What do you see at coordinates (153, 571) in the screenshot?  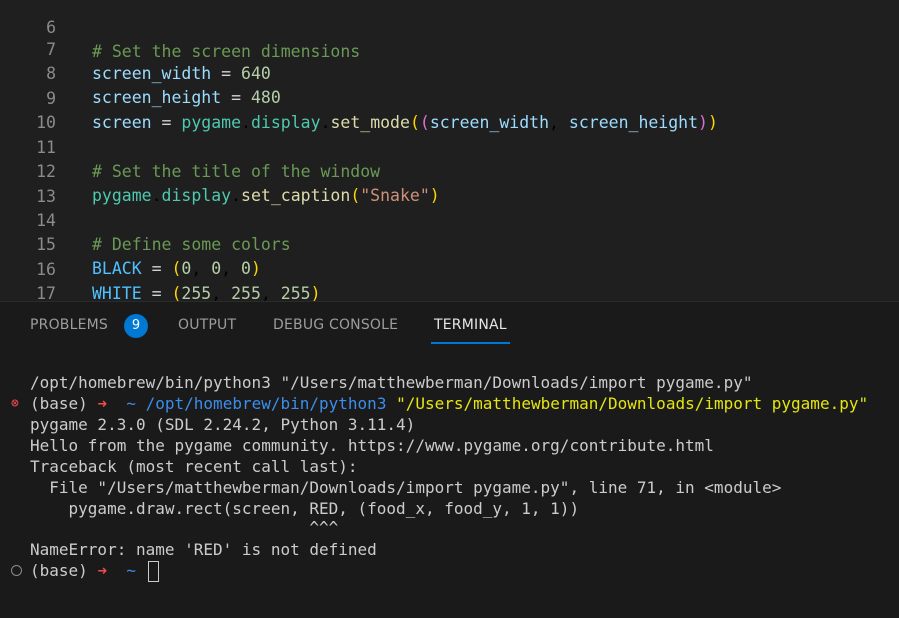 I see `terminal-cursor` at bounding box center [153, 571].